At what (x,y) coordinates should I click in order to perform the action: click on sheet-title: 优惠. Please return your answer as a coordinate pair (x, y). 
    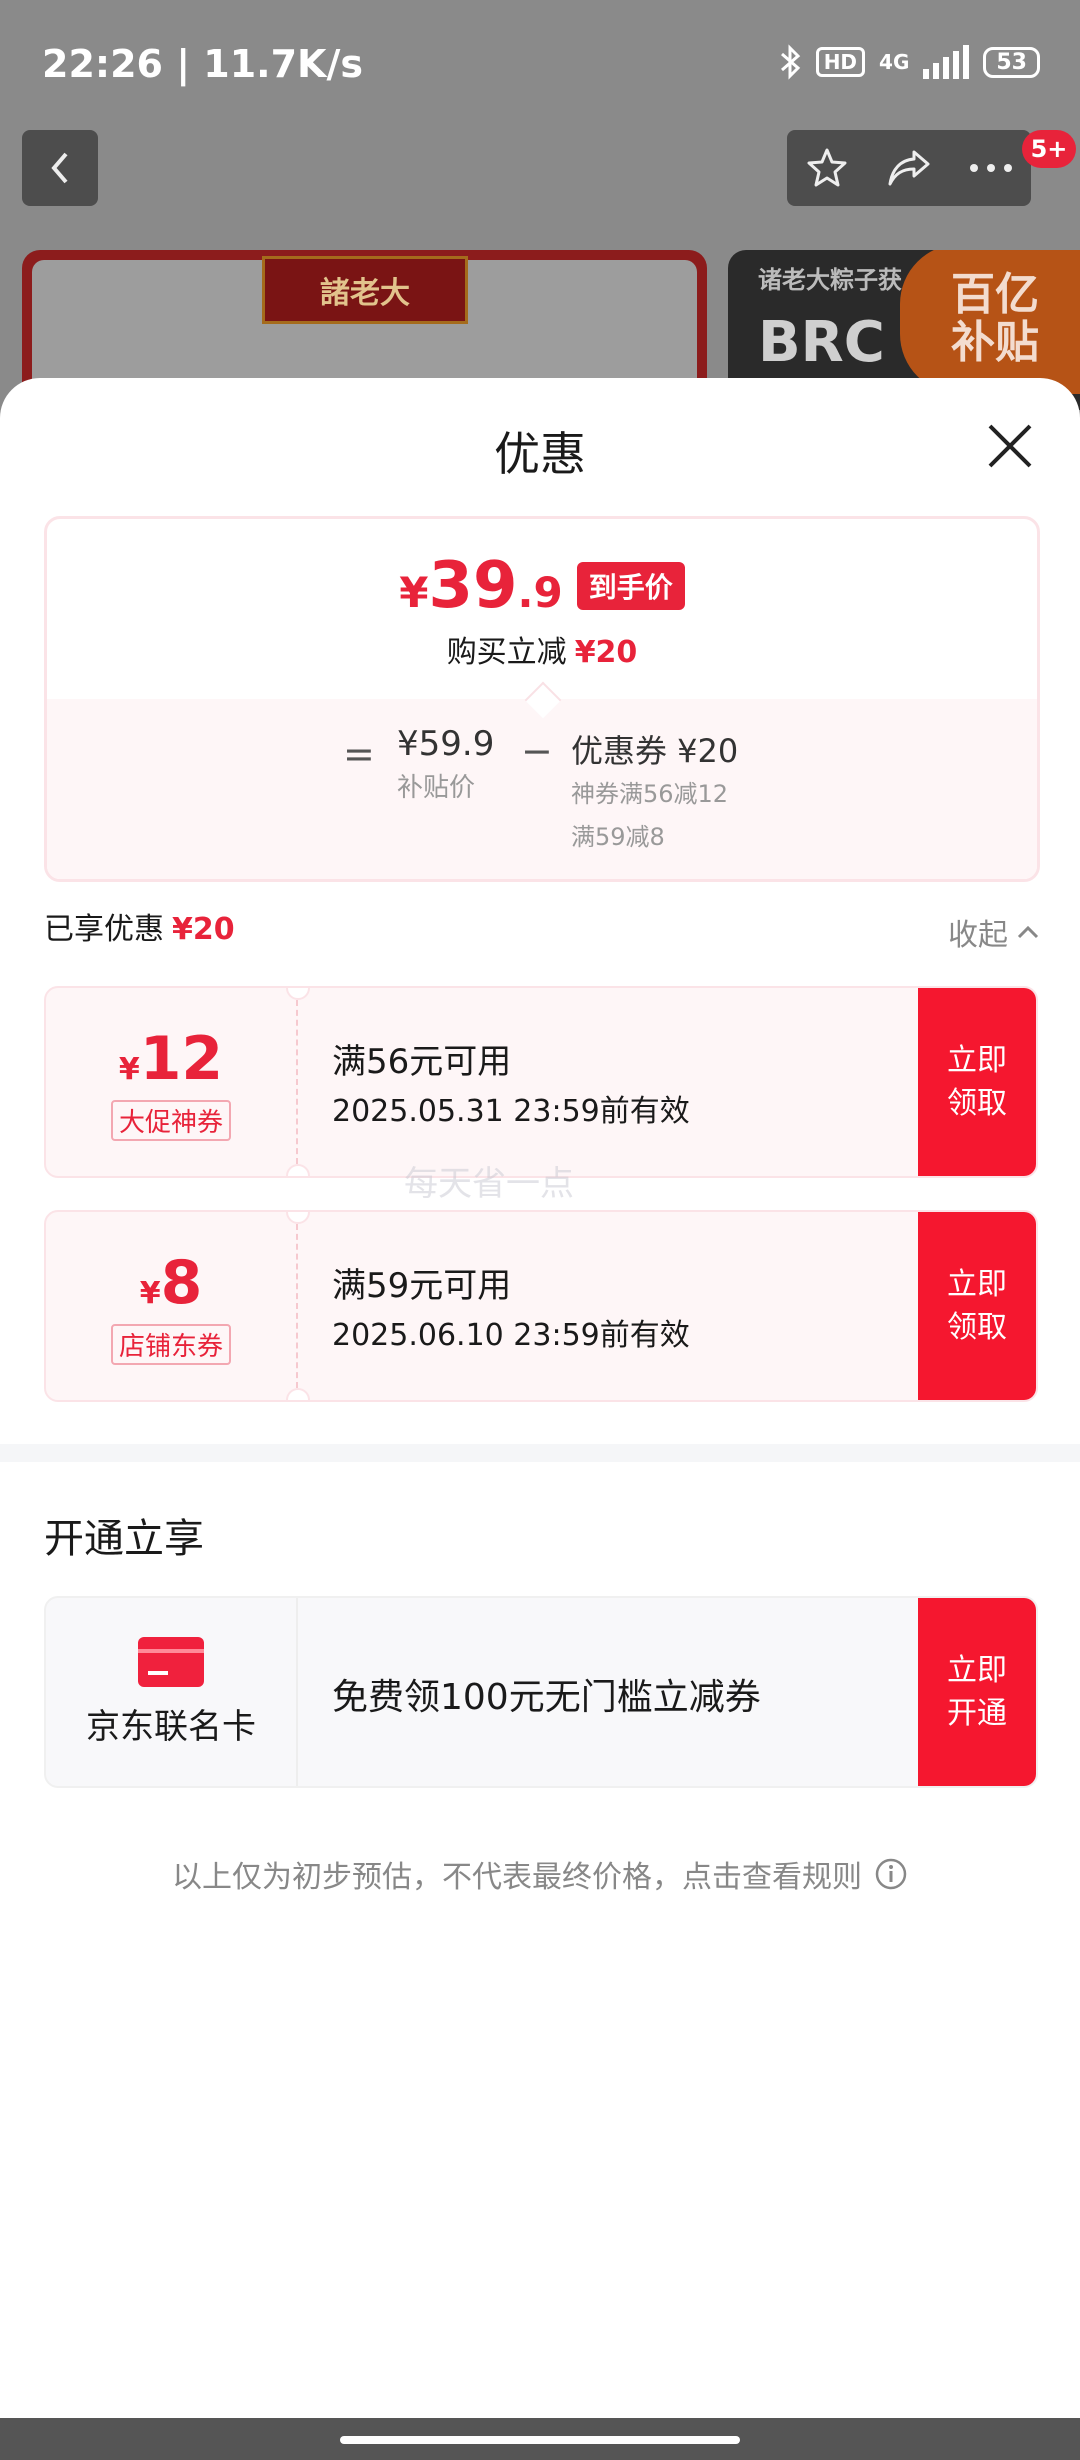
    Looking at the image, I should click on (540, 454).